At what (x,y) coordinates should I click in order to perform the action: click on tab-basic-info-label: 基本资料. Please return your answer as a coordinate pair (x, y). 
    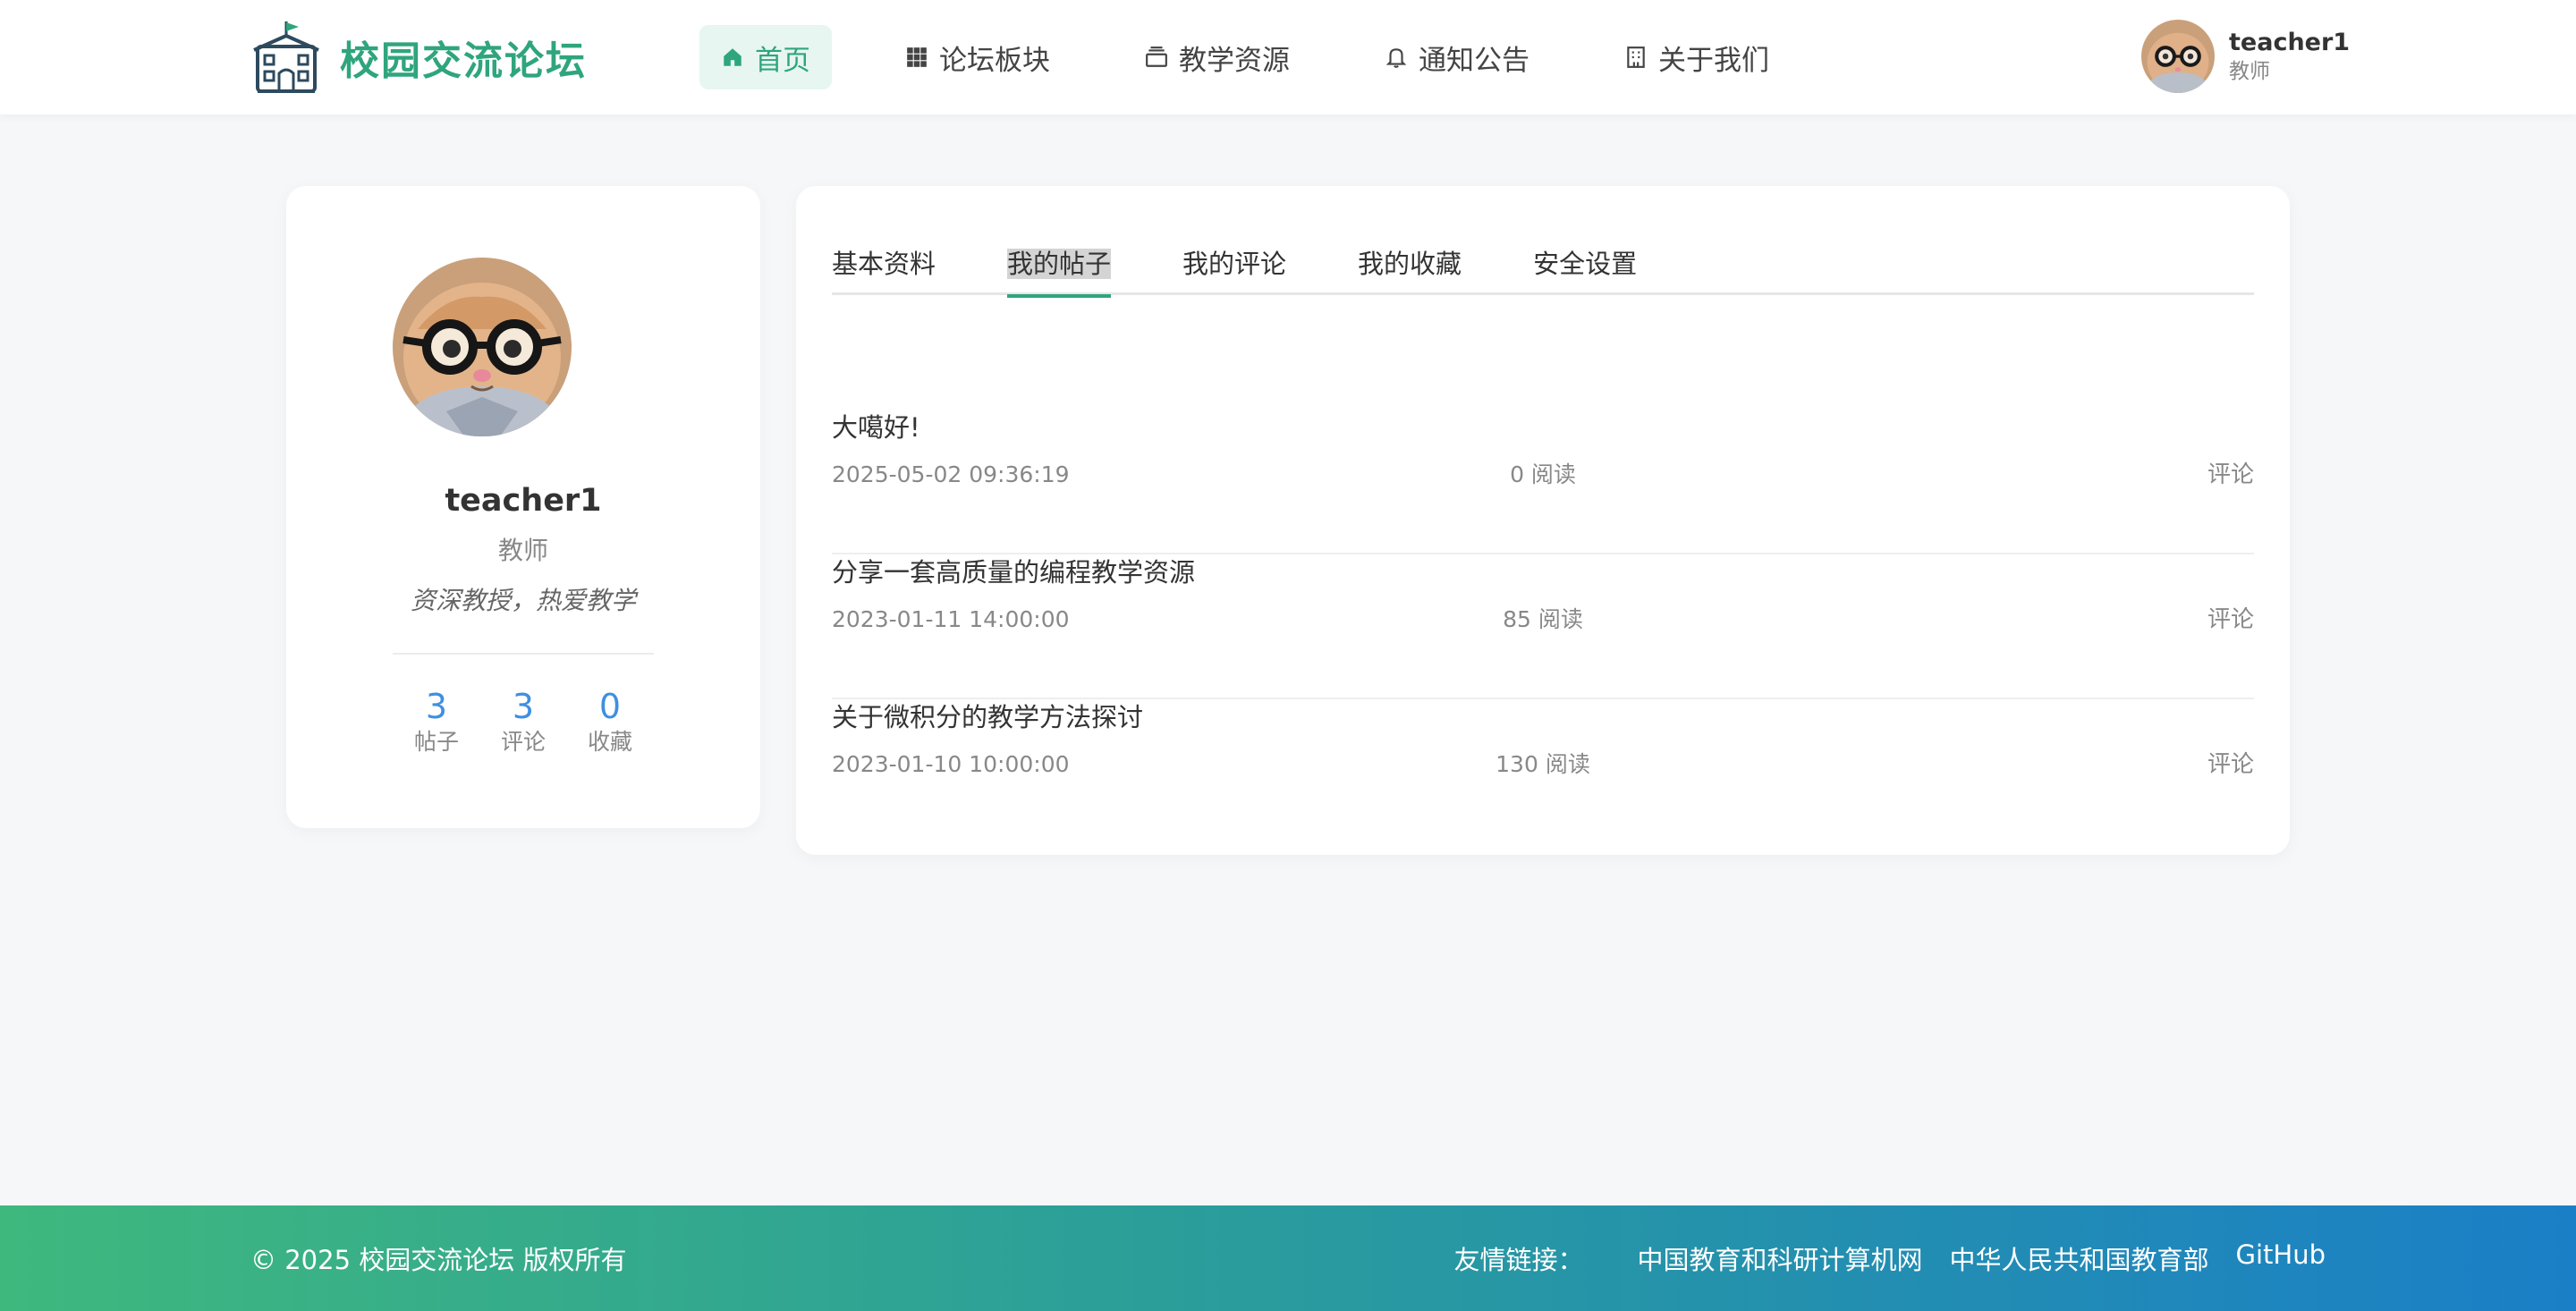
    Looking at the image, I should click on (884, 264).